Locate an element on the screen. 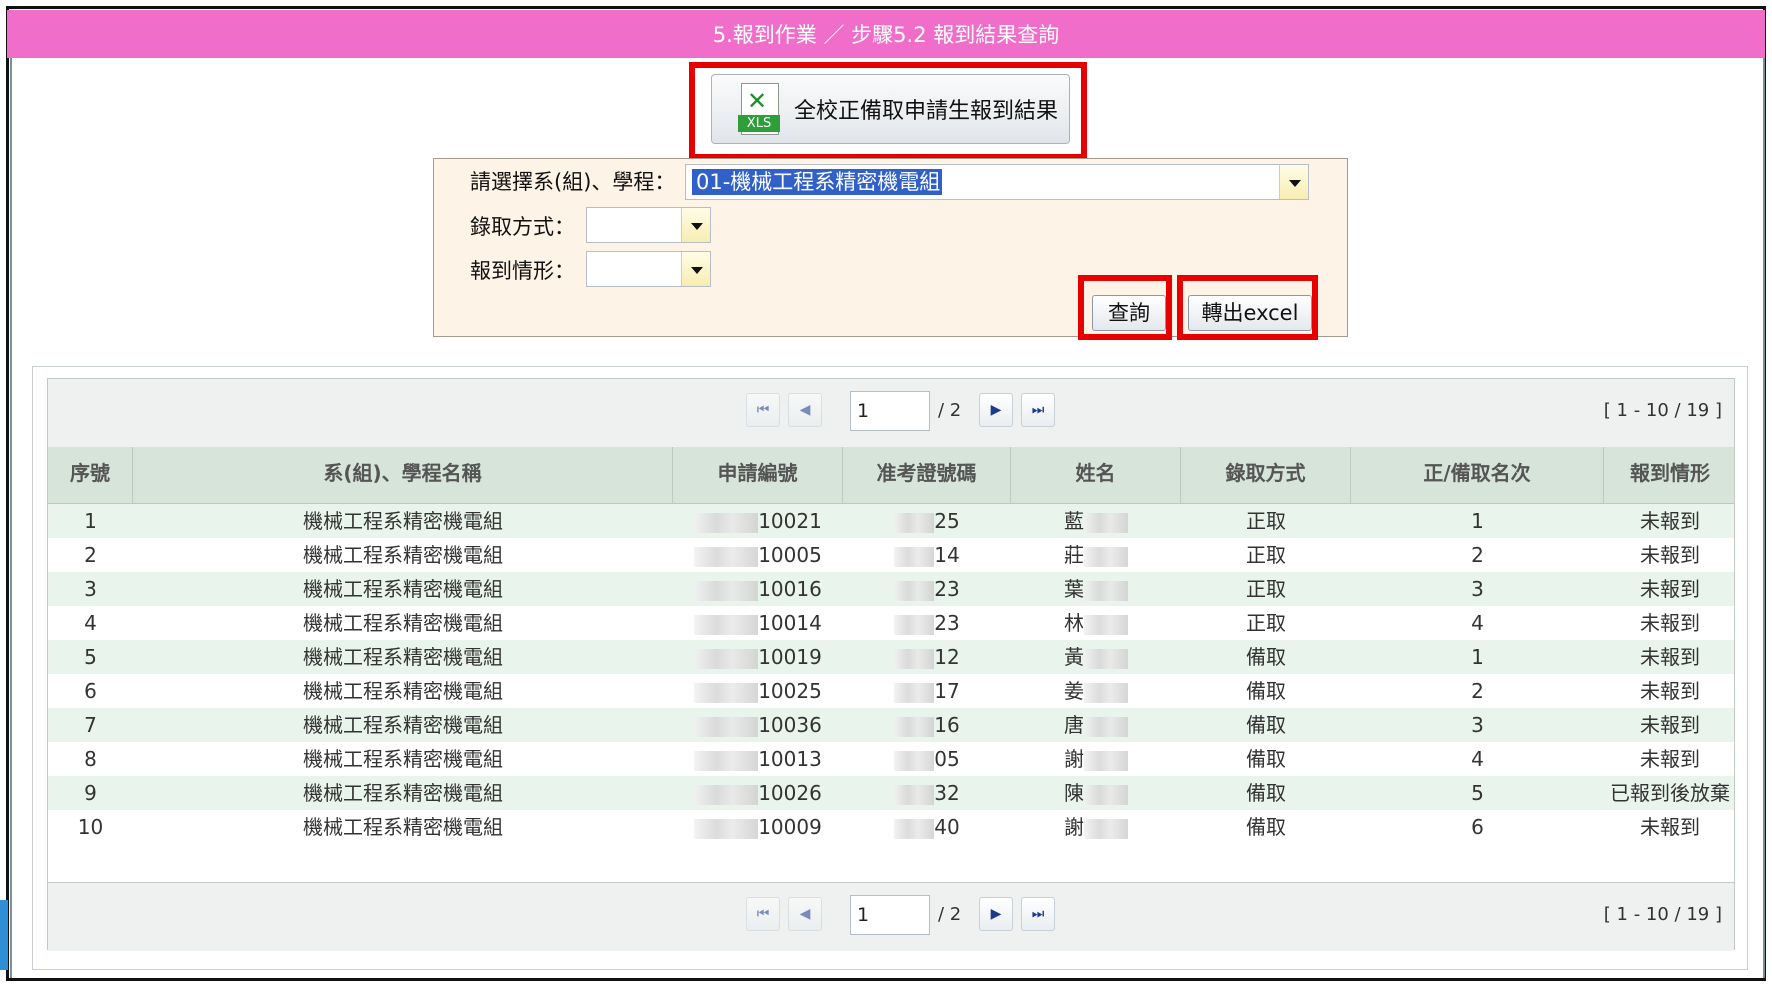 The height and width of the screenshot is (985, 1772). table-row: 3 機械工程系精密機電組 10016 23 葉 正取 3 未報到 is located at coordinates (891, 589).